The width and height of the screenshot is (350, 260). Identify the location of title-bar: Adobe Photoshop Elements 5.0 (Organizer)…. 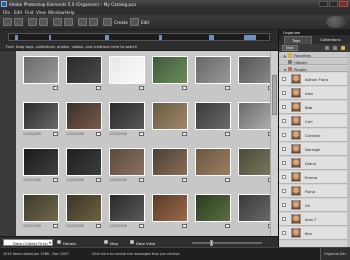
(175, 4).